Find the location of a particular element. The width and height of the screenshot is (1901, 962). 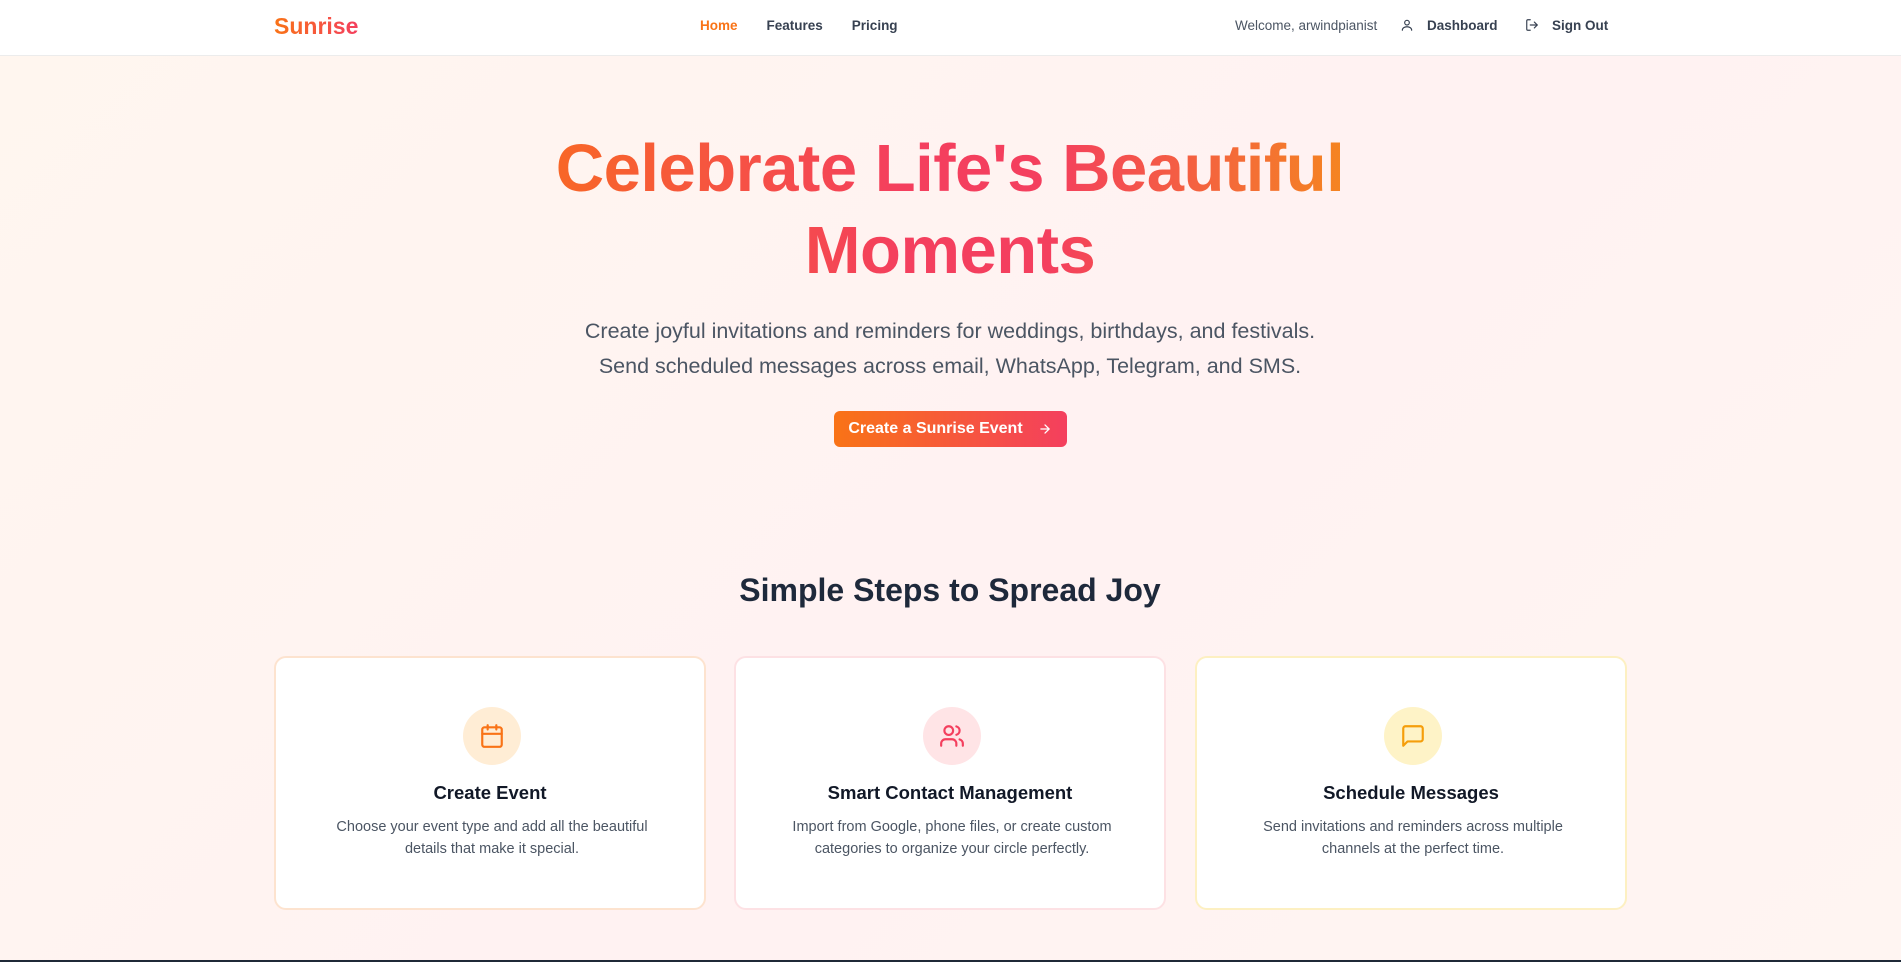

log-out-icon is located at coordinates (1532, 25).